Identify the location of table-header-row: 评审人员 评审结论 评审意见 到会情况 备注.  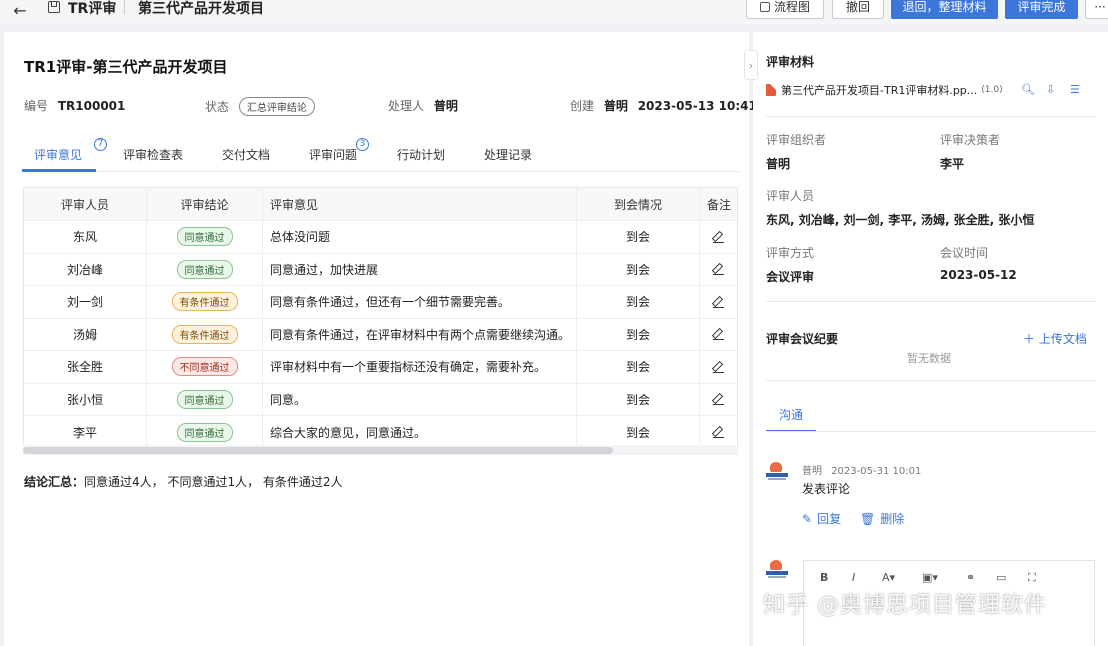
(380, 204).